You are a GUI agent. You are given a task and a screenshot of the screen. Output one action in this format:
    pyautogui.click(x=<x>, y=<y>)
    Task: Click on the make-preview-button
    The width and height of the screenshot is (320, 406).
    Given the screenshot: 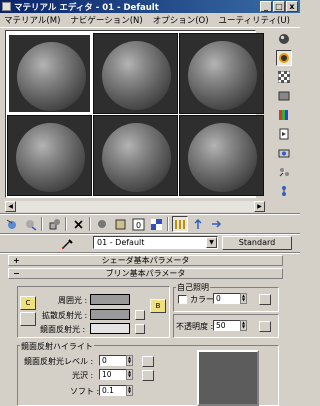 What is the action you would take?
    pyautogui.click(x=284, y=134)
    